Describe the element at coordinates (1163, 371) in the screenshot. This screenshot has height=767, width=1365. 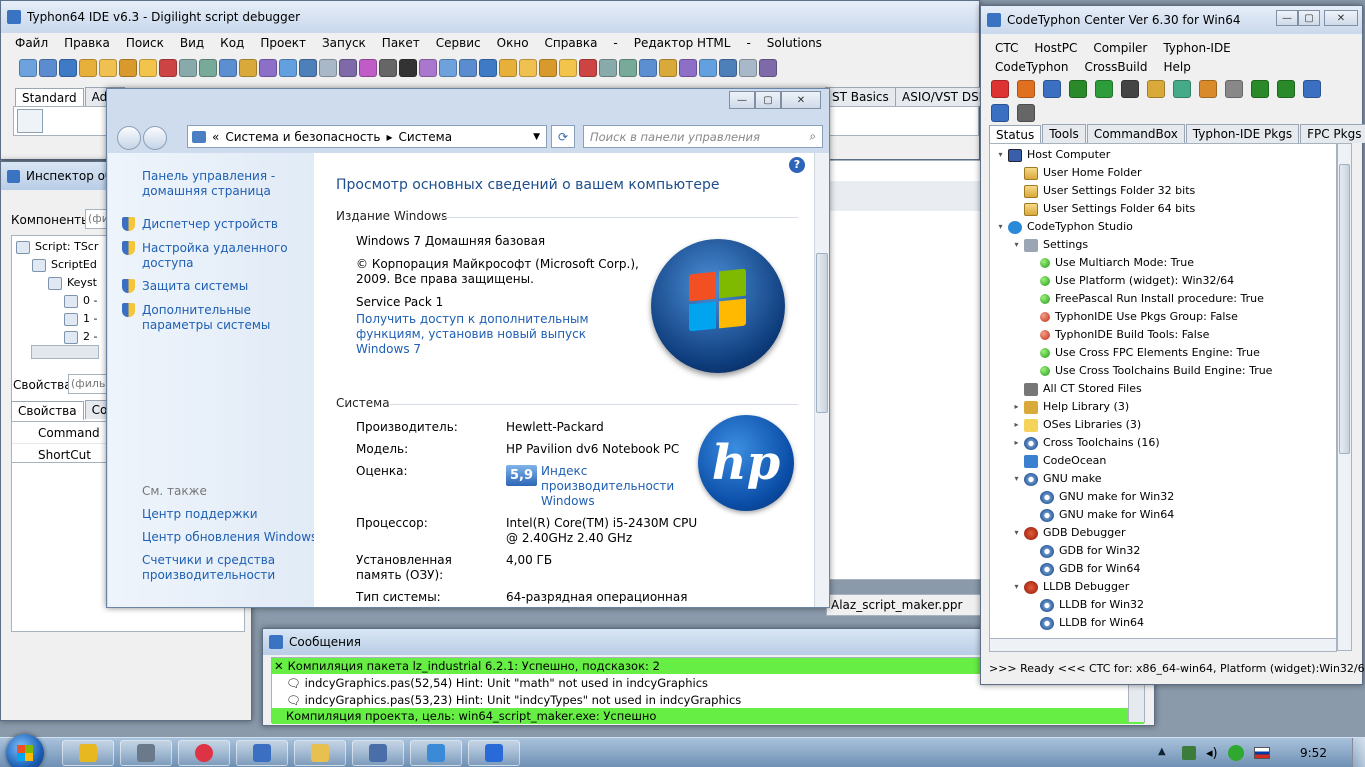
I see `tree-node: Use Cross Toolchains Build Engine: True` at that location.